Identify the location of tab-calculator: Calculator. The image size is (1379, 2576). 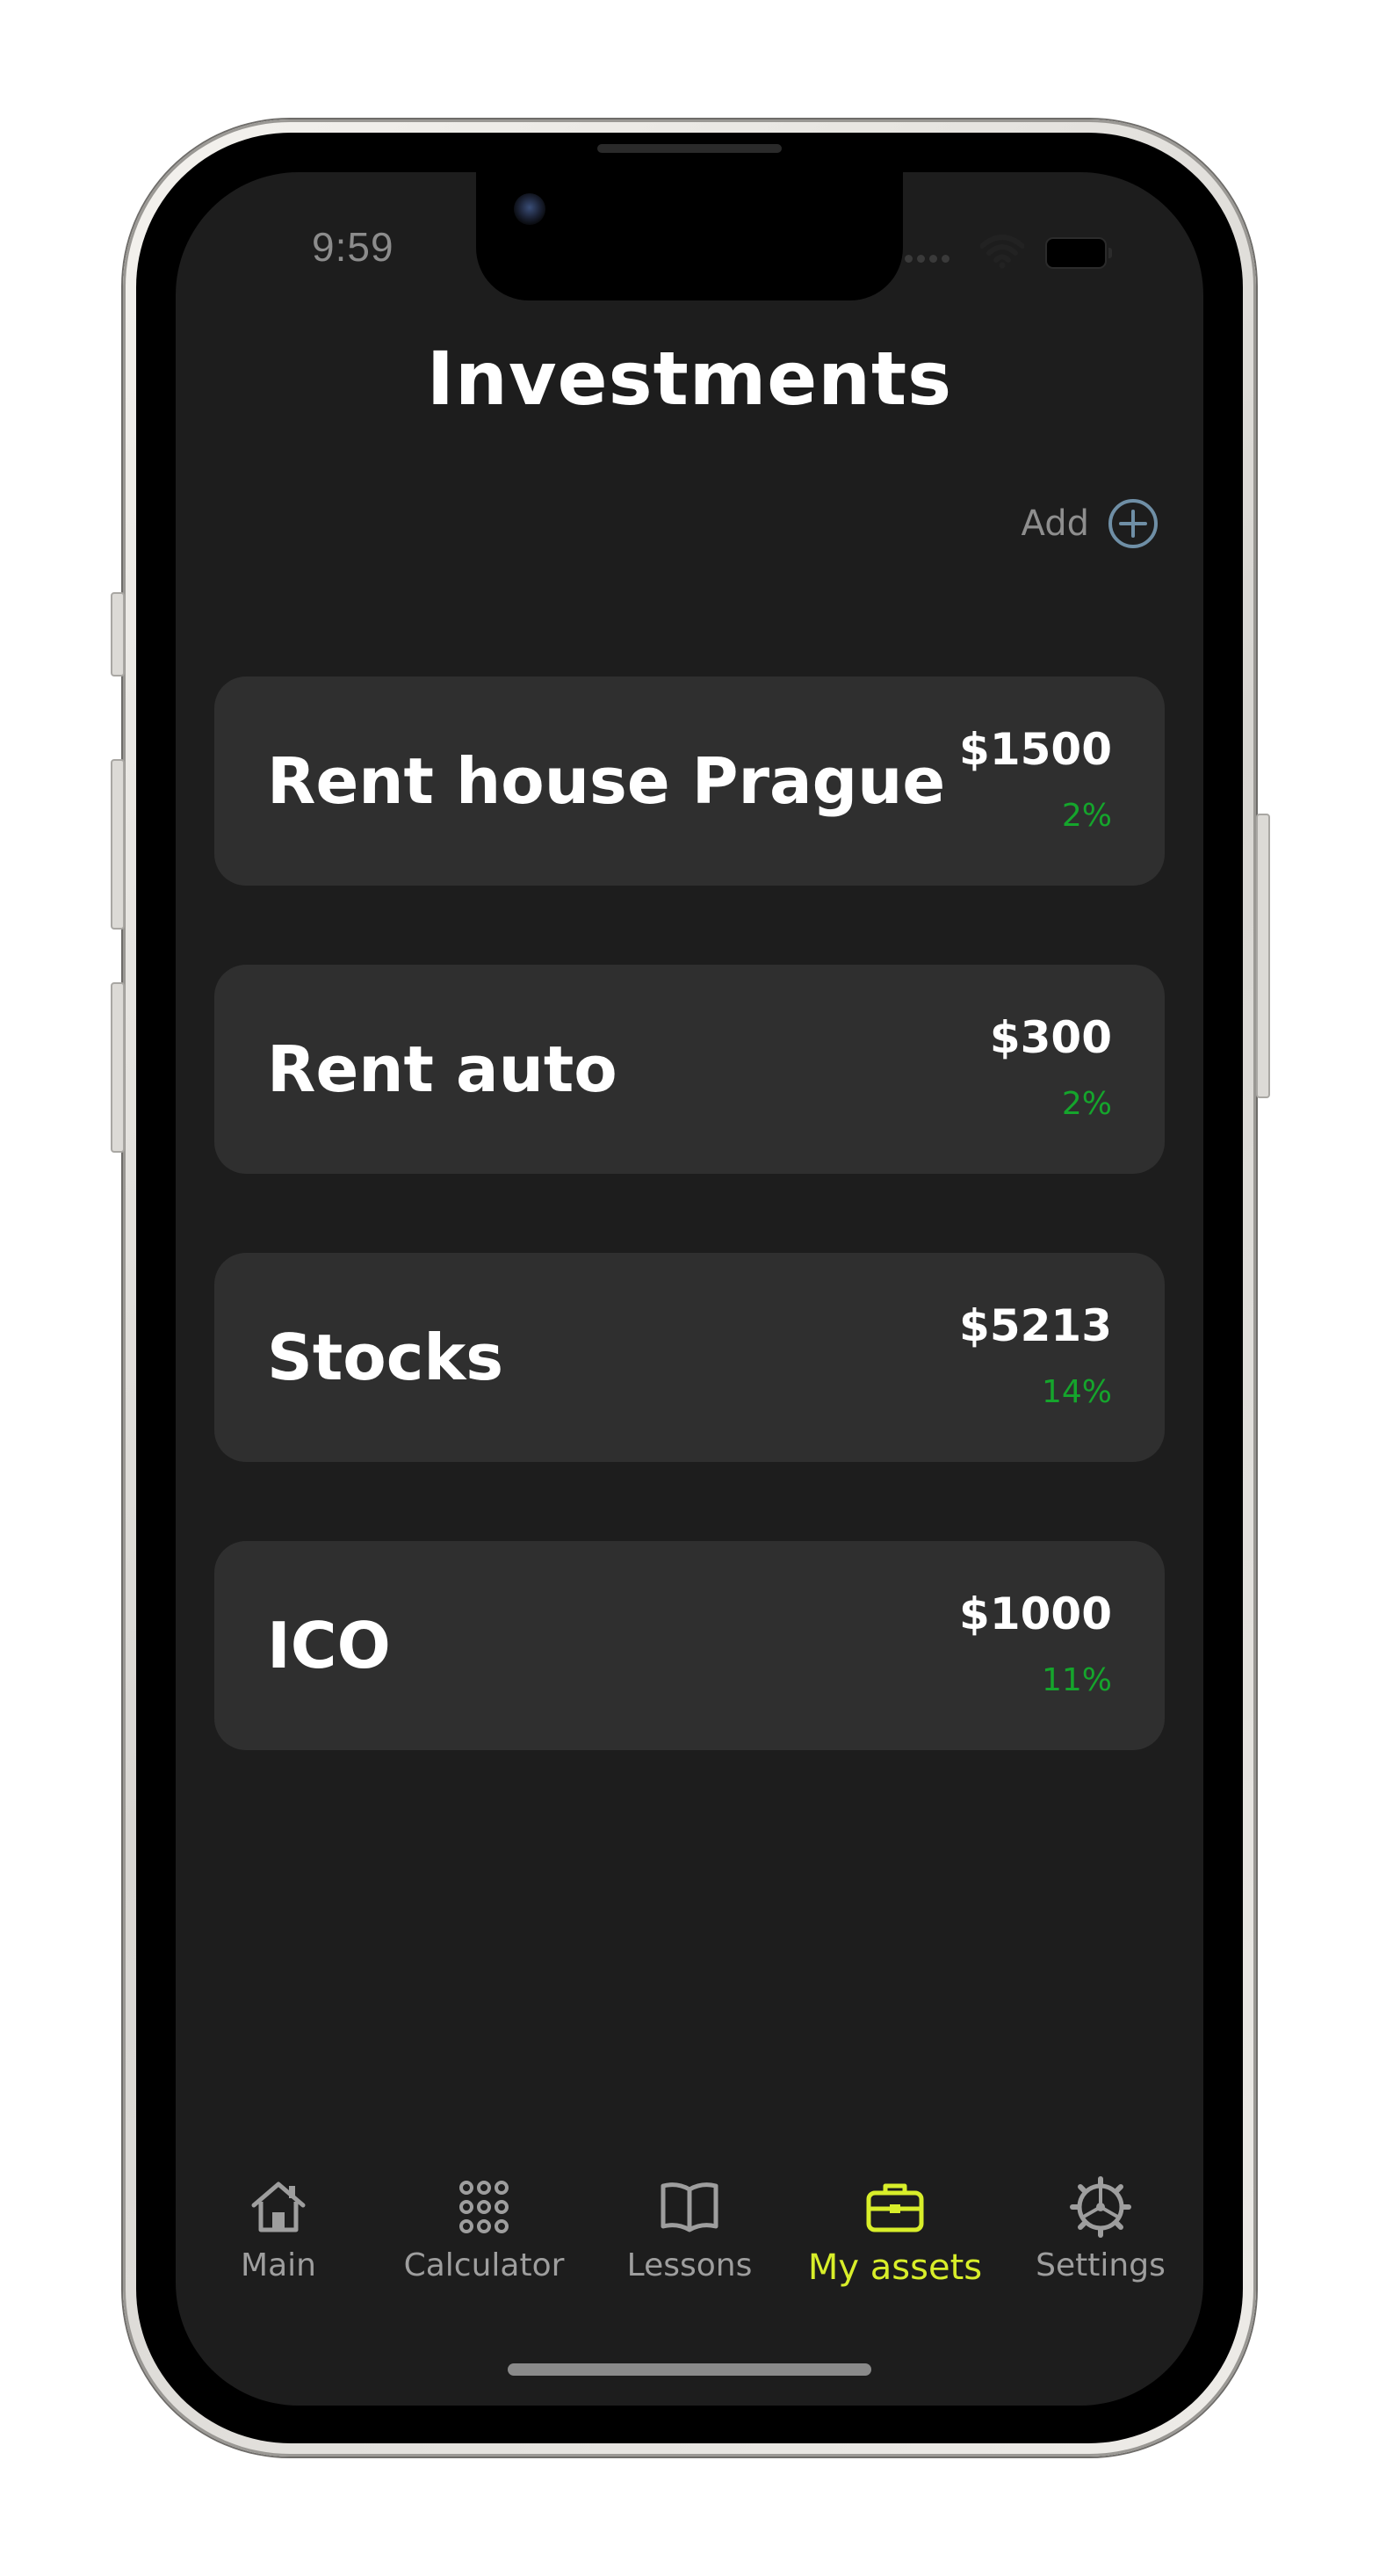
(484, 2241).